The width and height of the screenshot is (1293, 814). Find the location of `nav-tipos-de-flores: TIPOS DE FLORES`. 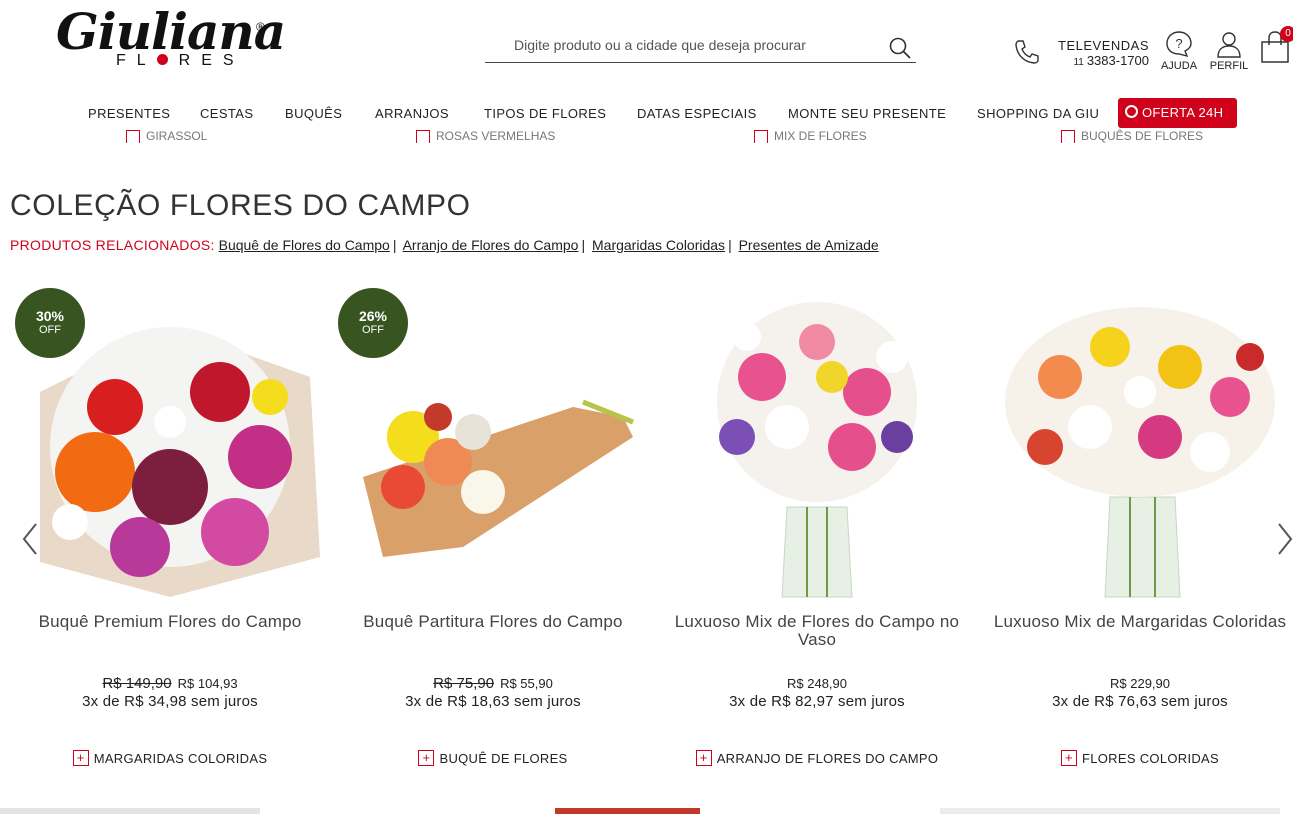

nav-tipos-de-flores: TIPOS DE FLORES is located at coordinates (545, 113).